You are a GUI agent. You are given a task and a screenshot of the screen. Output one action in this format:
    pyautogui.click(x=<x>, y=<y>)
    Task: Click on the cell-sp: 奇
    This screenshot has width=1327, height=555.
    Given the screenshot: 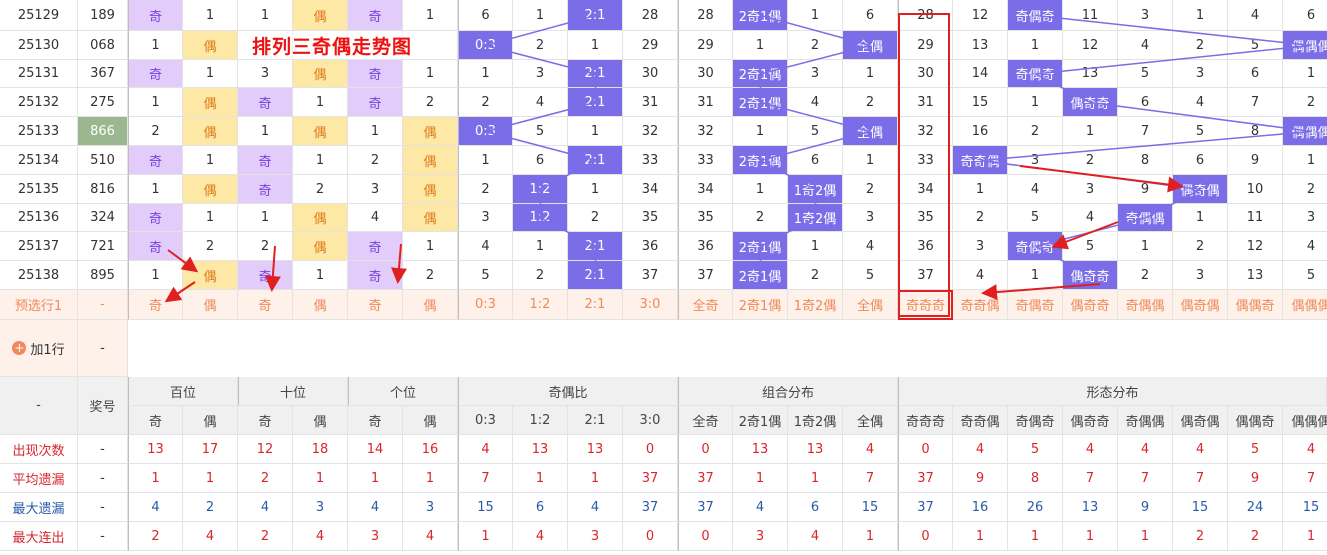 What is the action you would take?
    pyautogui.click(x=265, y=275)
    